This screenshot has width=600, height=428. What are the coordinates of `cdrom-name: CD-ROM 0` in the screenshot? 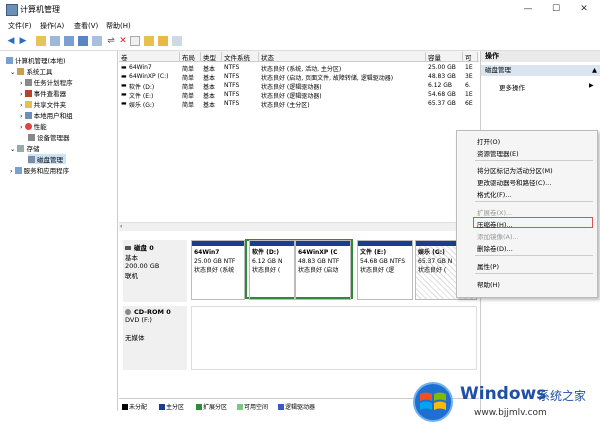 It's located at (152, 312).